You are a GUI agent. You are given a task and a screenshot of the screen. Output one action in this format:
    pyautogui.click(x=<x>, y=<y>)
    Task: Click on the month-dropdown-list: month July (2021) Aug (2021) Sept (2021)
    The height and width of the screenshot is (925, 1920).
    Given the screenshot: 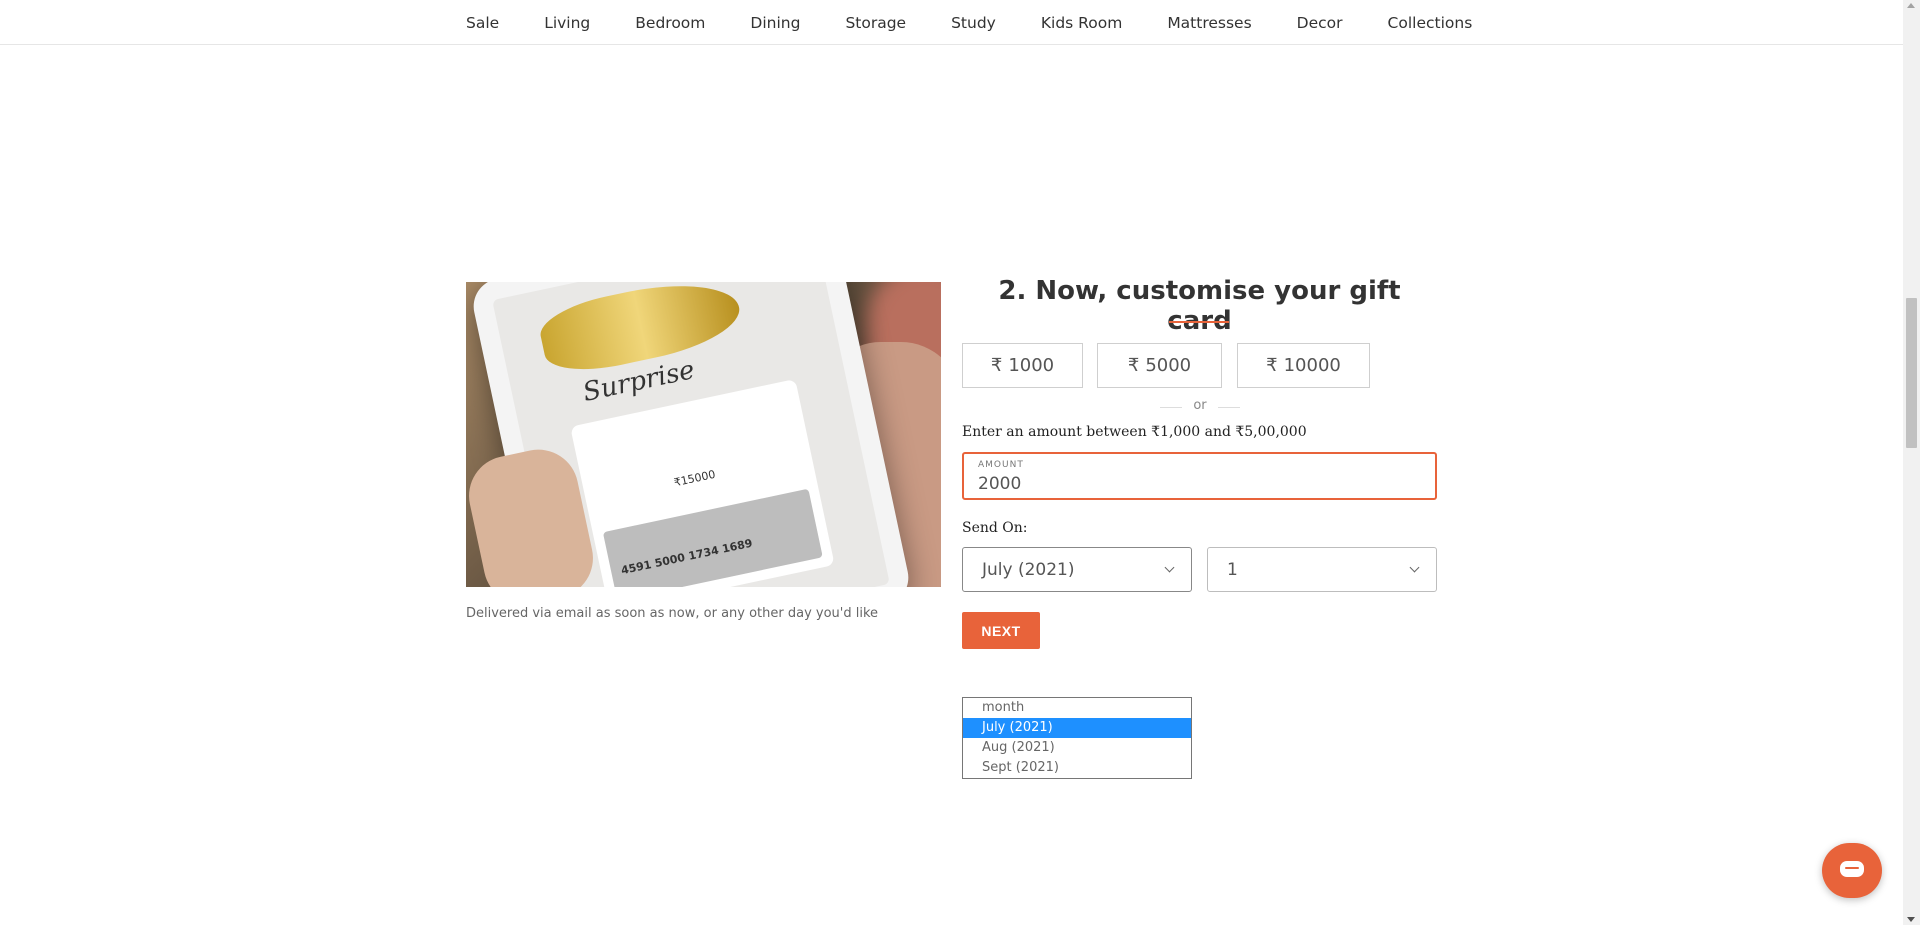 What is the action you would take?
    pyautogui.click(x=1077, y=738)
    